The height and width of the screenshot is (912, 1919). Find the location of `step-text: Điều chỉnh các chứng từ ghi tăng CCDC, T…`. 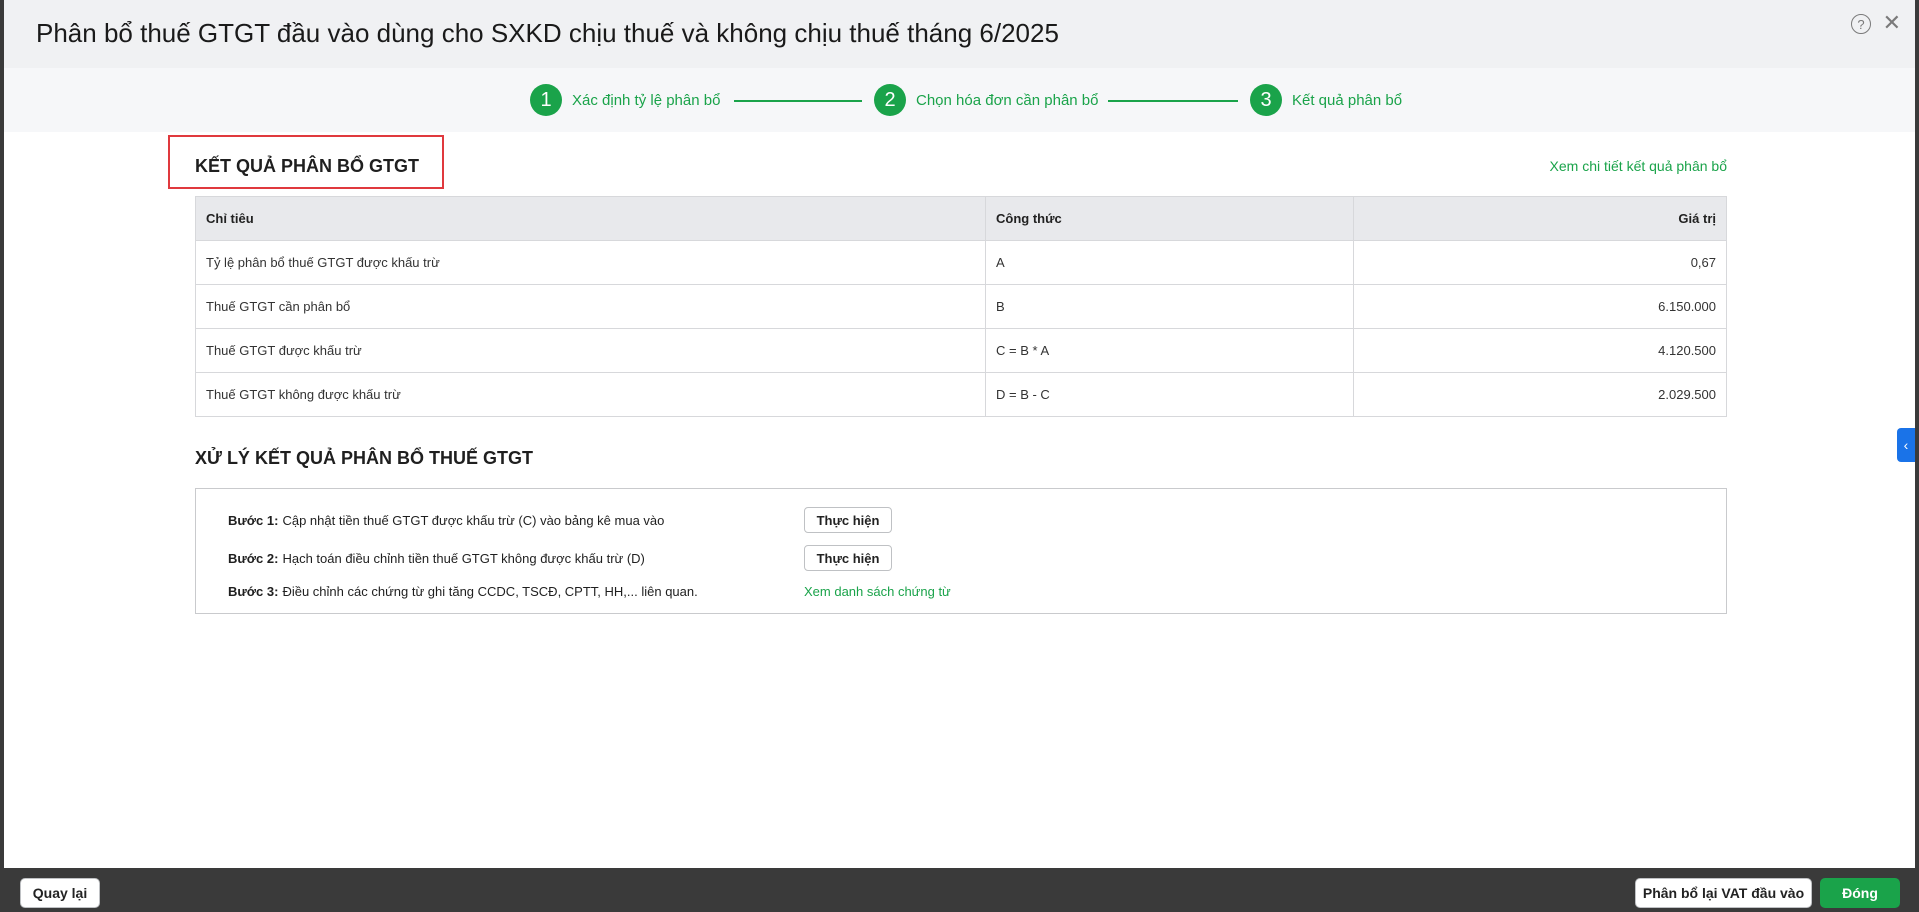

step-text: Điều chỉnh các chứng từ ghi tăng CCDC, T… is located at coordinates (490, 591).